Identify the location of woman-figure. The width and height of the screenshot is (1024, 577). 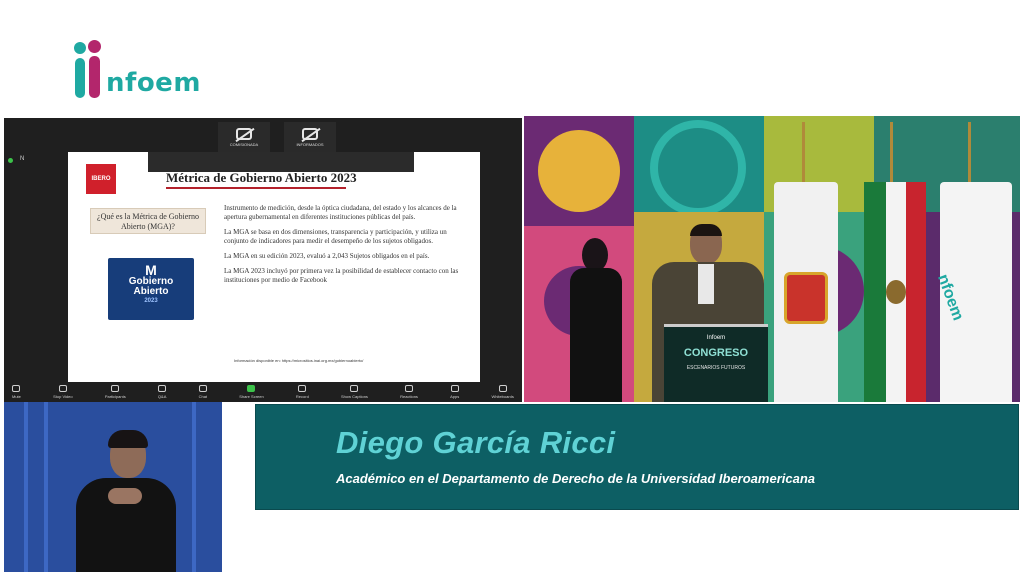
(596, 320).